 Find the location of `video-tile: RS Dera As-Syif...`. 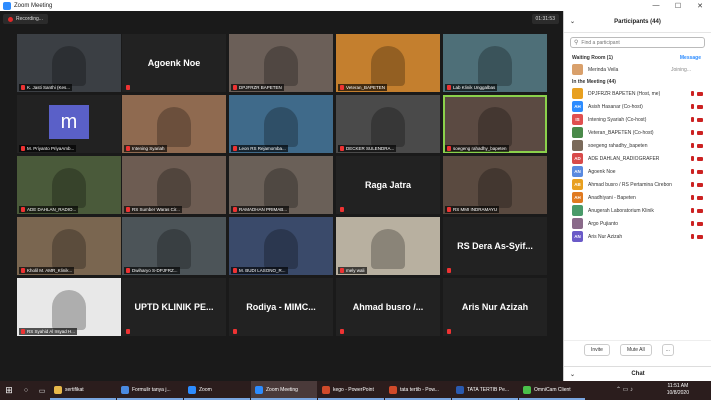

video-tile: RS Dera As-Syif... is located at coordinates (495, 246).